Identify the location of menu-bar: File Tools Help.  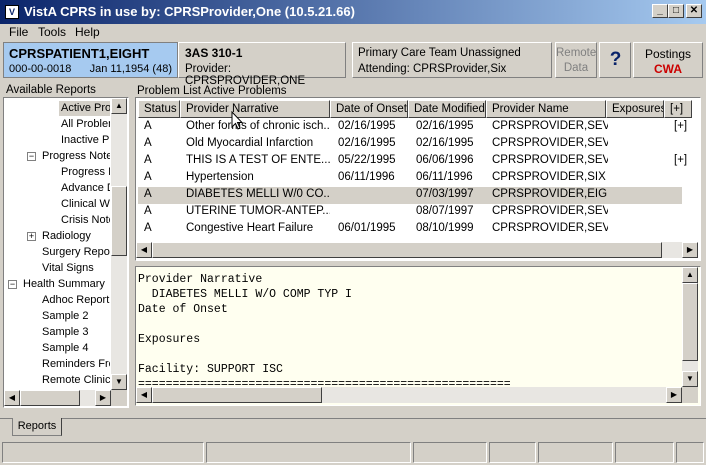
(353, 33).